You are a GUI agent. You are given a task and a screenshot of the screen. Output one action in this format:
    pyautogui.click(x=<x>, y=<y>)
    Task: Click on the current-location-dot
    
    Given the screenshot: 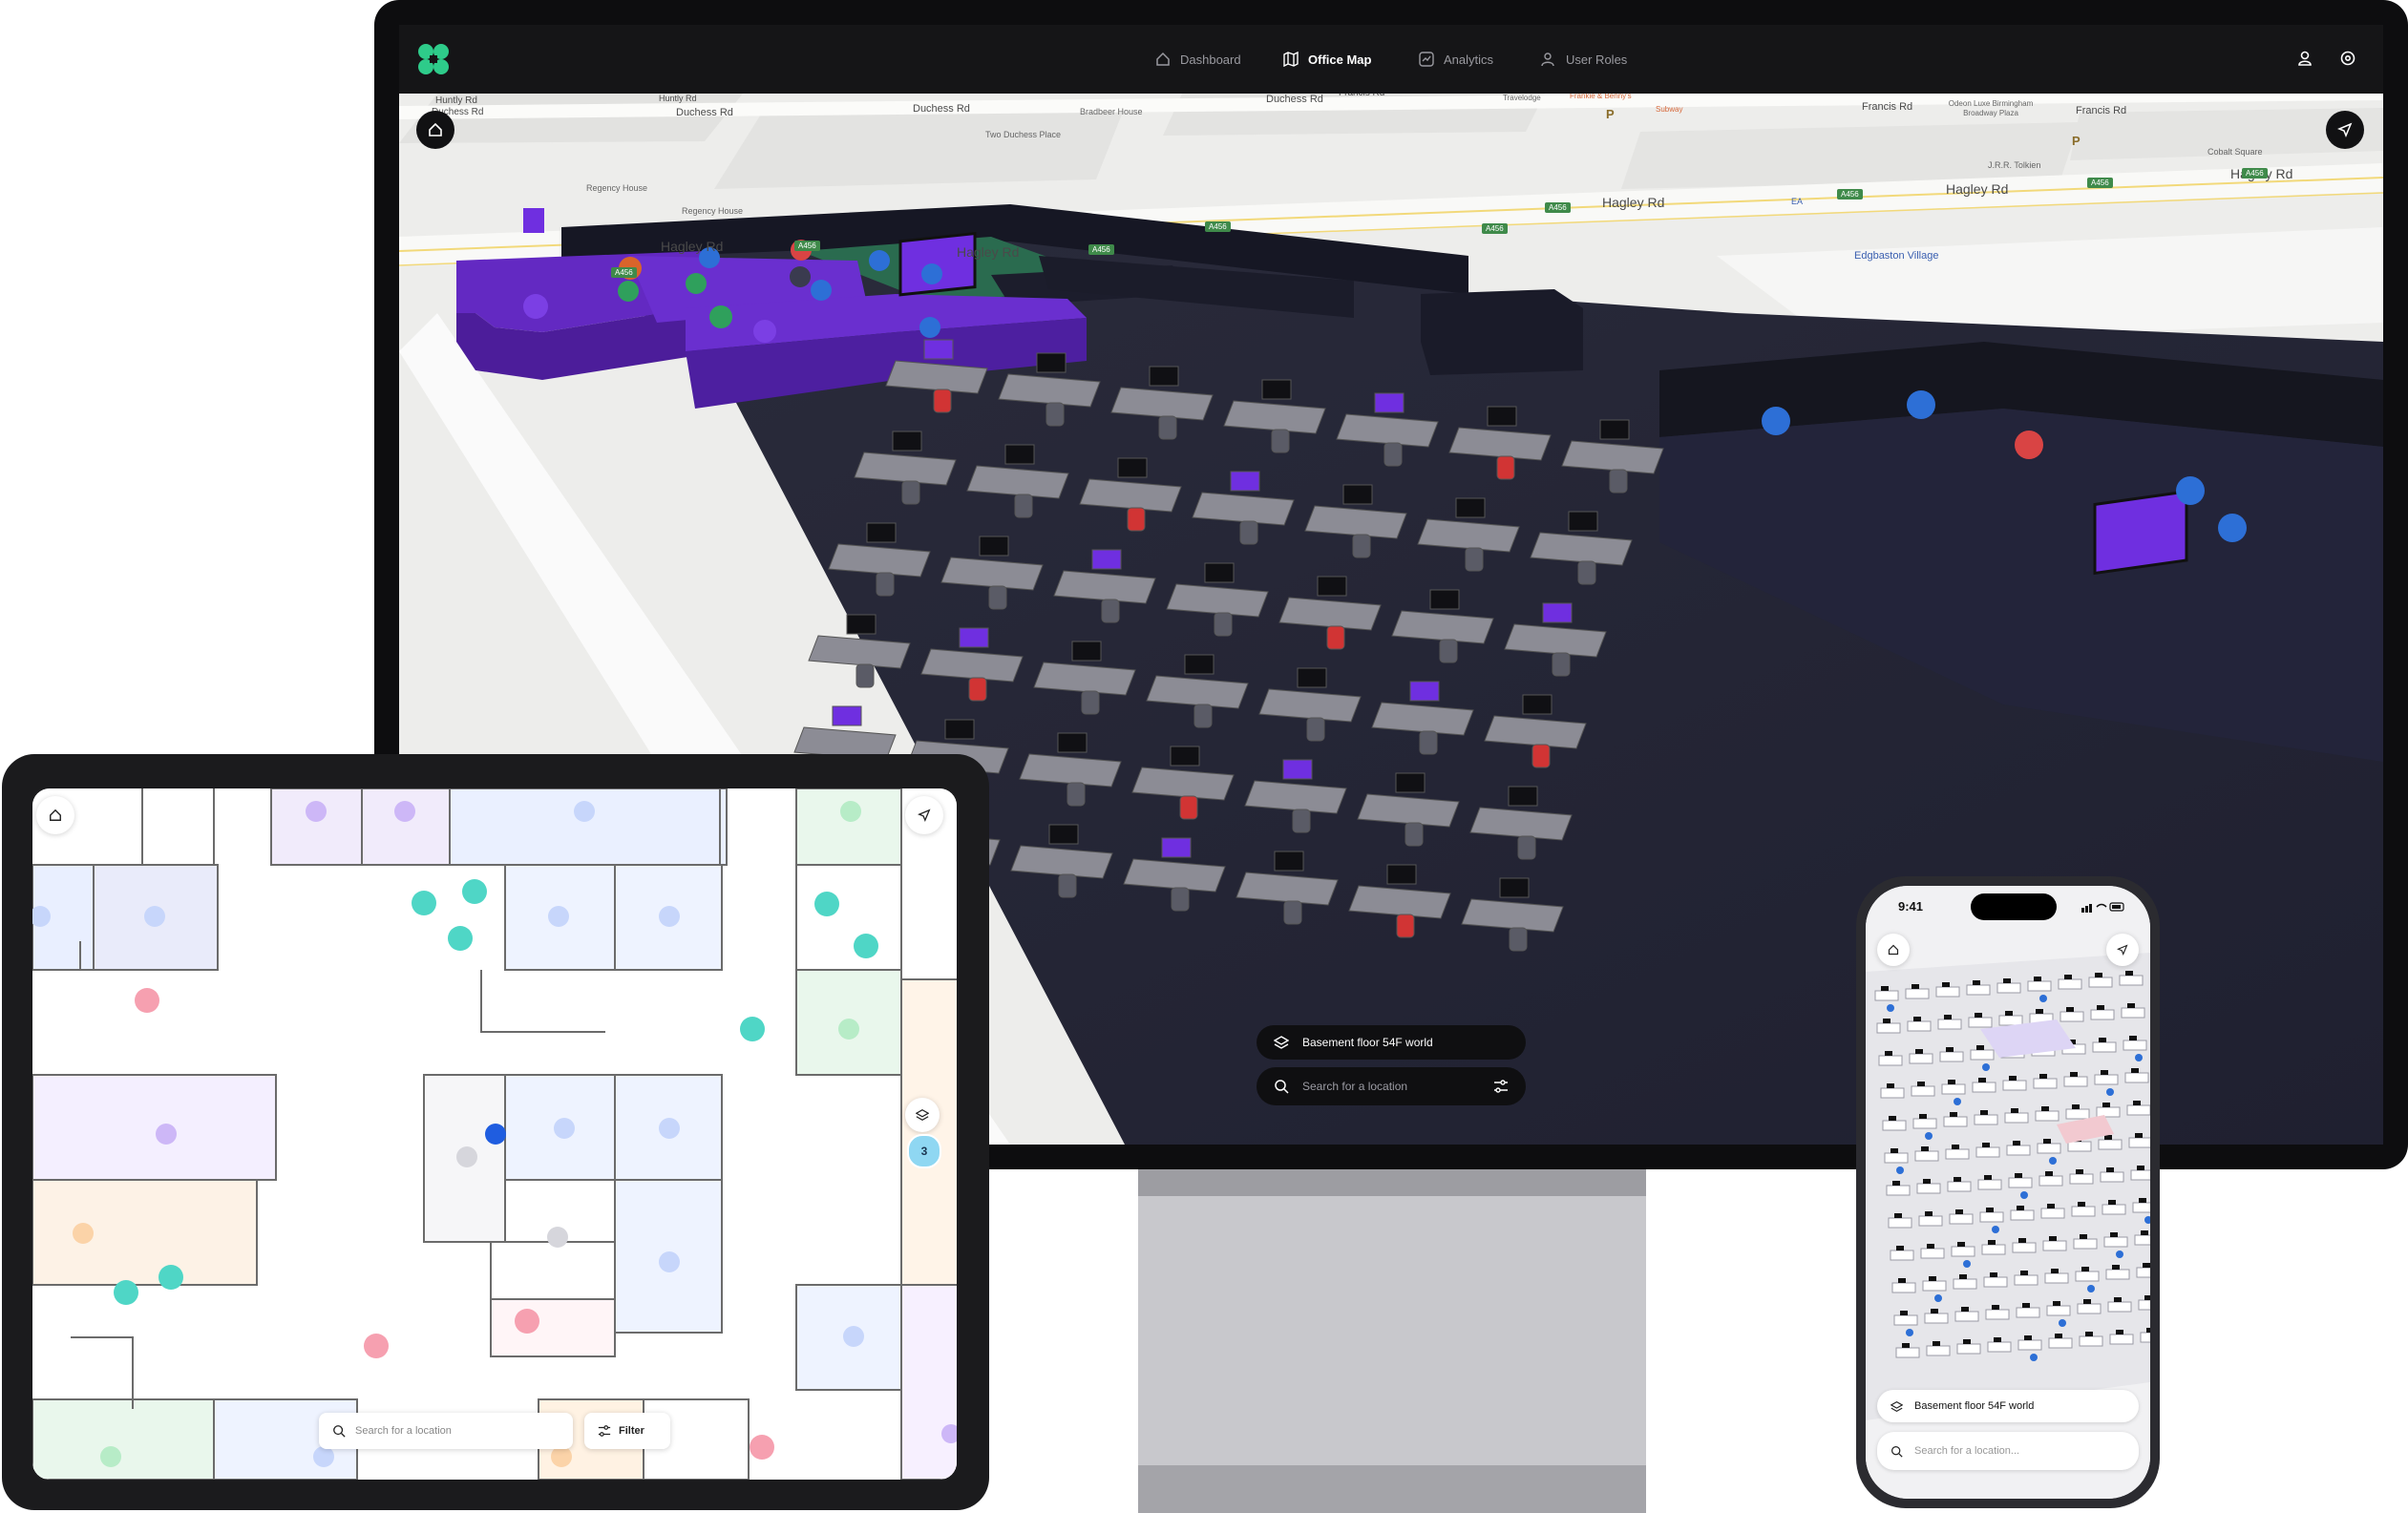 What is the action you would take?
    pyautogui.click(x=495, y=1134)
    